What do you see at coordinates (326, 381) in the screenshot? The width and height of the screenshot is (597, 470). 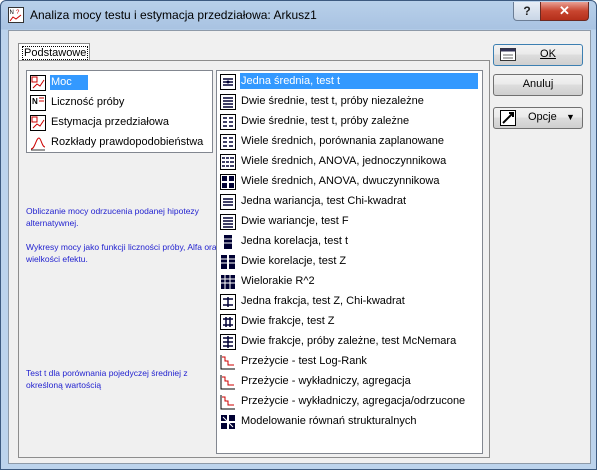 I see `test-label: Przeżycie - wykładniczy, agregacja` at bounding box center [326, 381].